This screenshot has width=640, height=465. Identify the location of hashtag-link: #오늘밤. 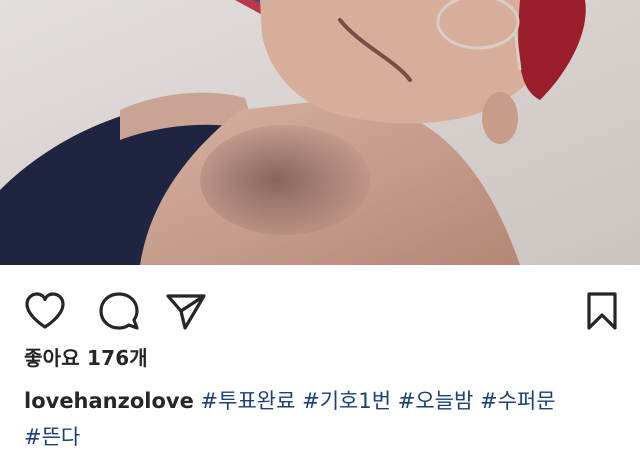
(436, 401).